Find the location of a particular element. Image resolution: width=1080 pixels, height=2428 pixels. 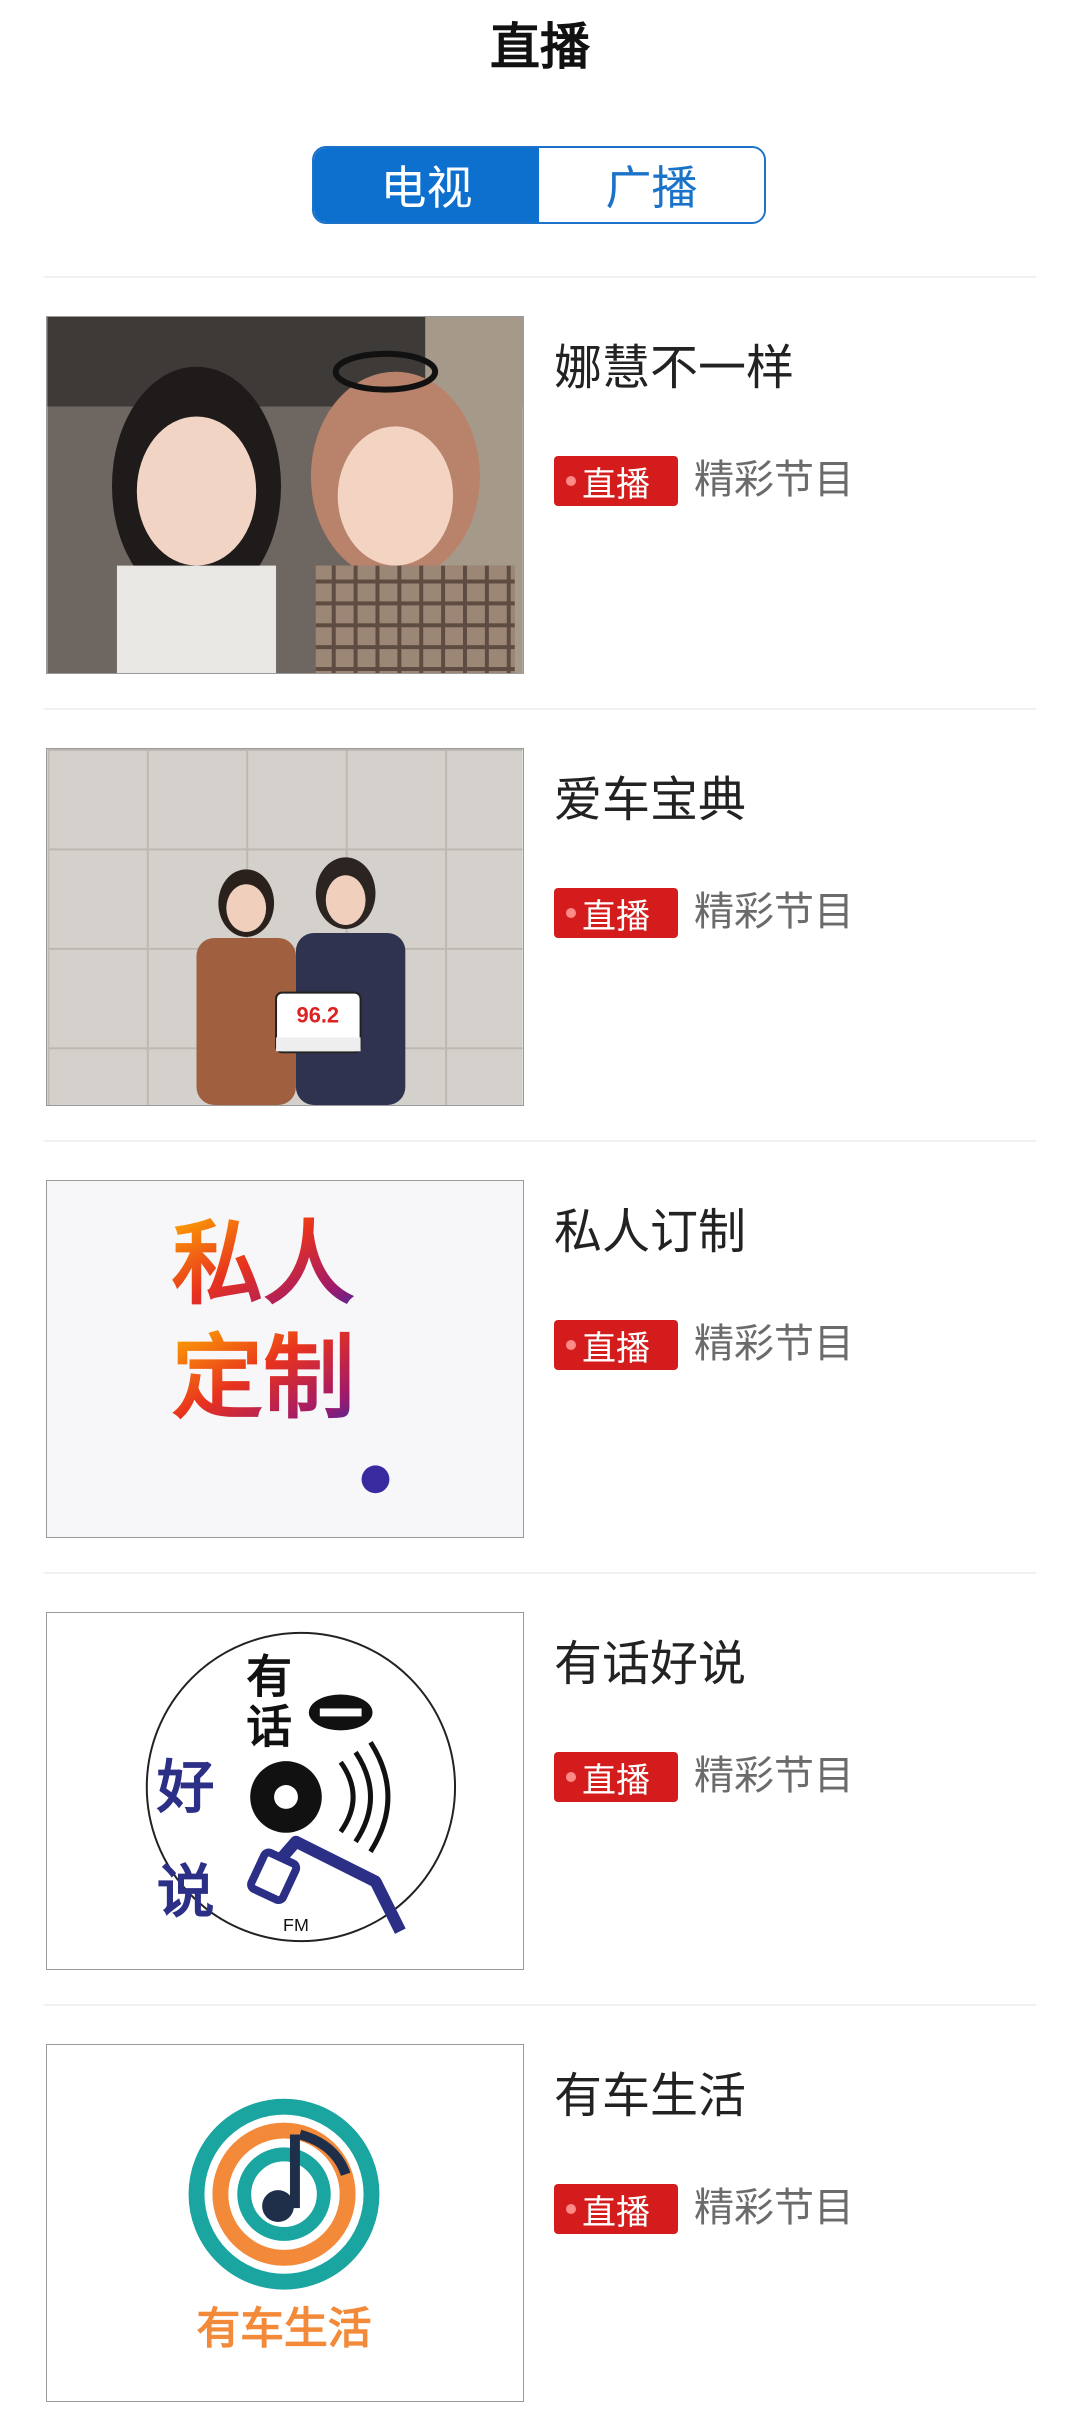

program-thumbnail: 96.2 is located at coordinates (285, 927).